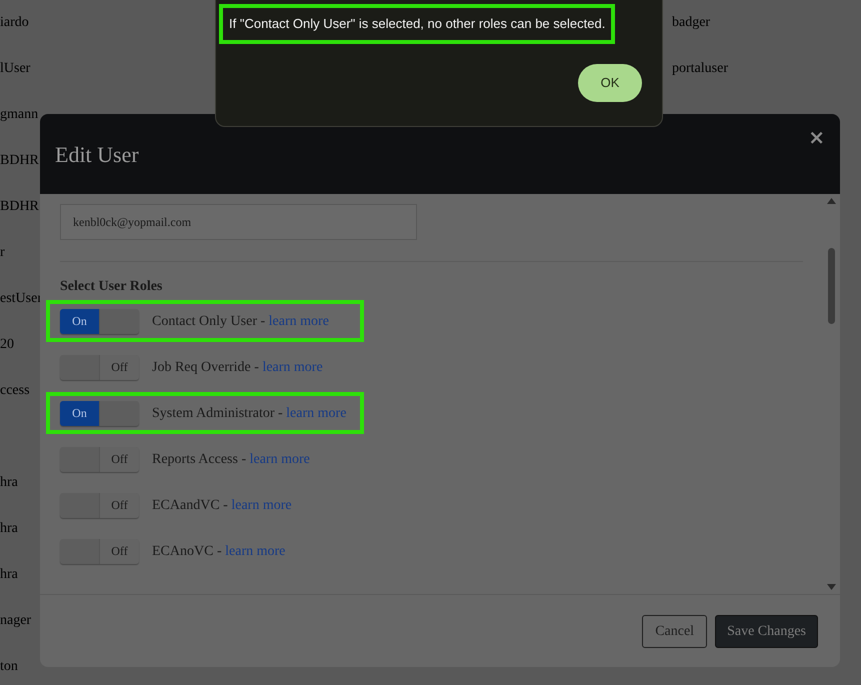 Image resolution: width=861 pixels, height=685 pixels. Describe the element at coordinates (249, 413) in the screenshot. I see `role-label: System Administrator - learn more` at that location.